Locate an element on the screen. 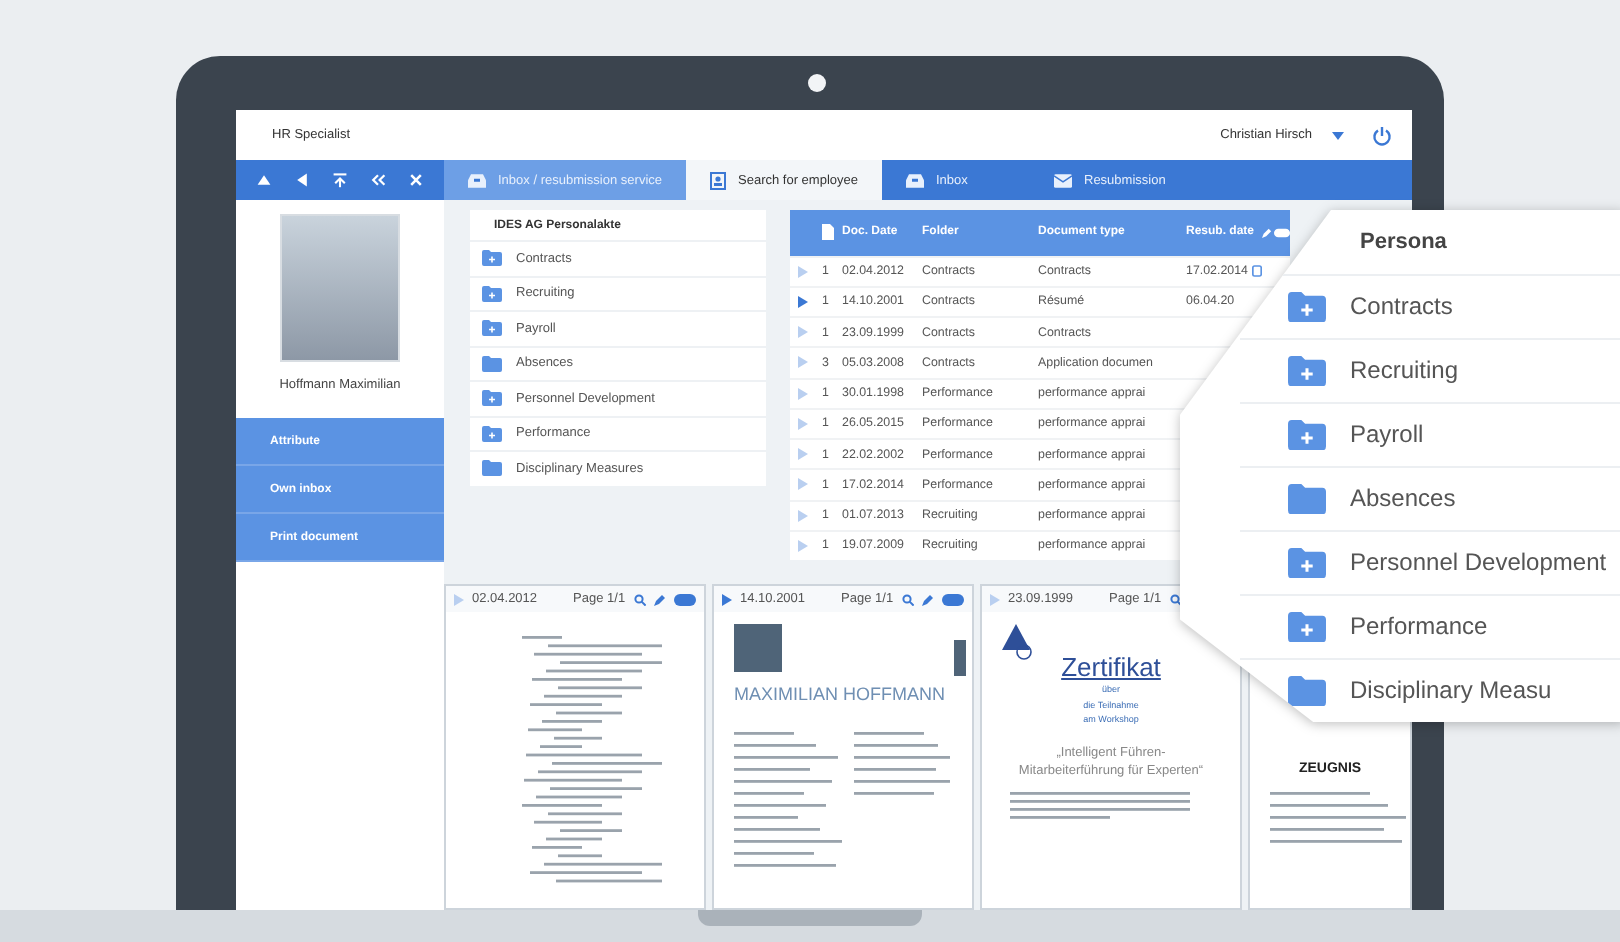 The width and height of the screenshot is (1620, 942). close-icon is located at coordinates (416, 180).